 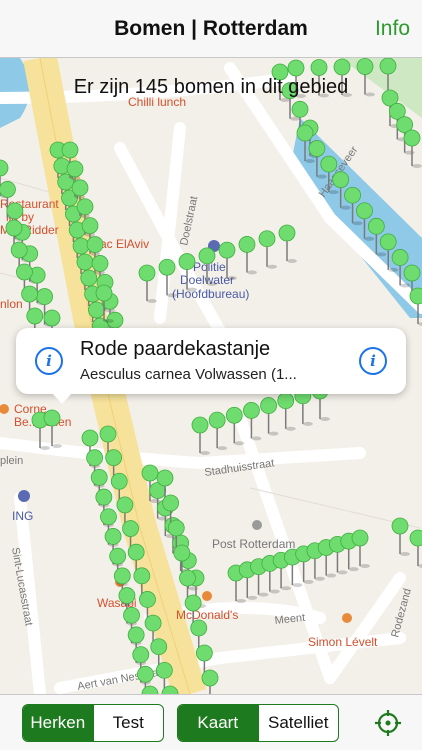 I want to click on locate-me-icon, so click(x=388, y=723).